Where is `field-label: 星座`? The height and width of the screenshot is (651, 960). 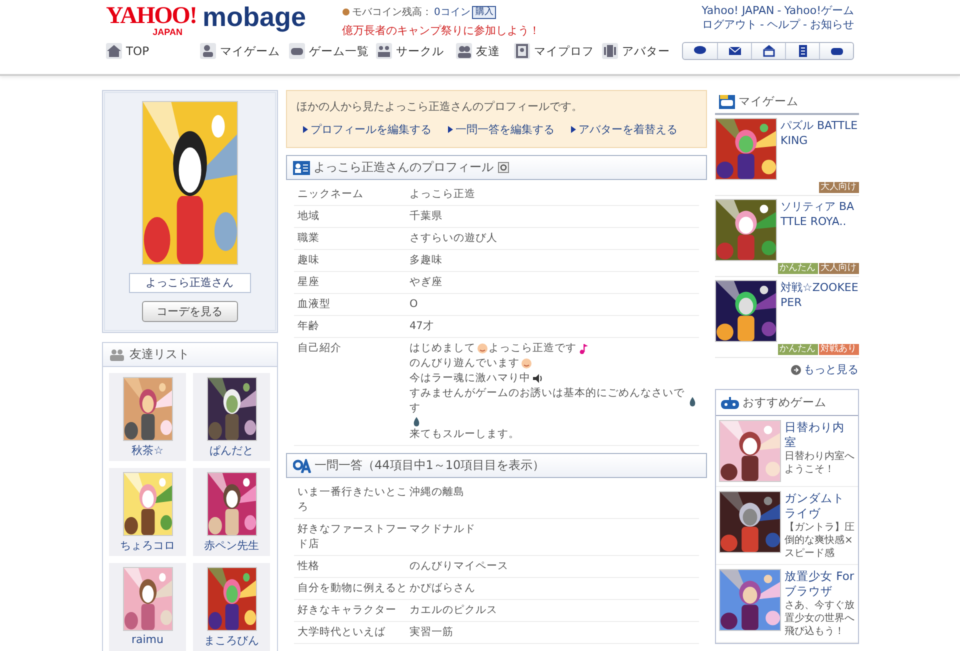
field-label: 星座 is located at coordinates (309, 282).